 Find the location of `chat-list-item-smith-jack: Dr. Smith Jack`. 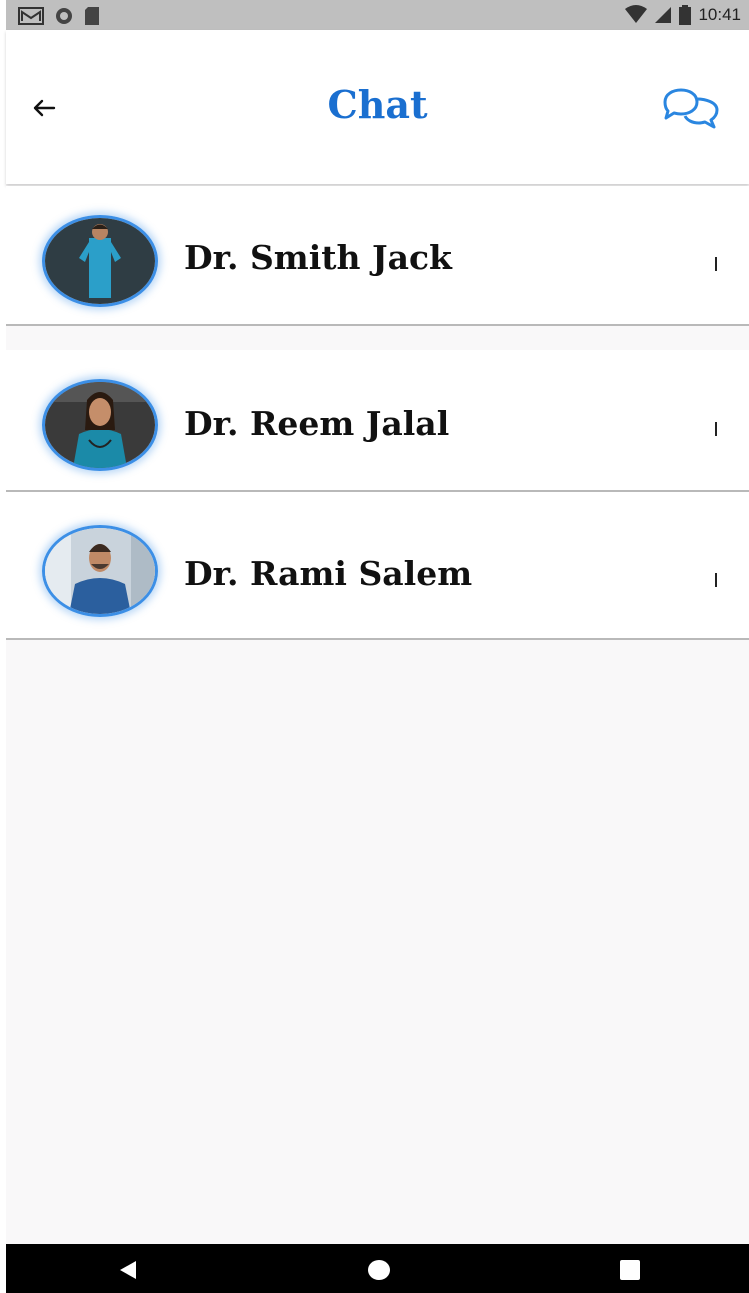

chat-list-item-smith-jack: Dr. Smith Jack is located at coordinates (377, 256).